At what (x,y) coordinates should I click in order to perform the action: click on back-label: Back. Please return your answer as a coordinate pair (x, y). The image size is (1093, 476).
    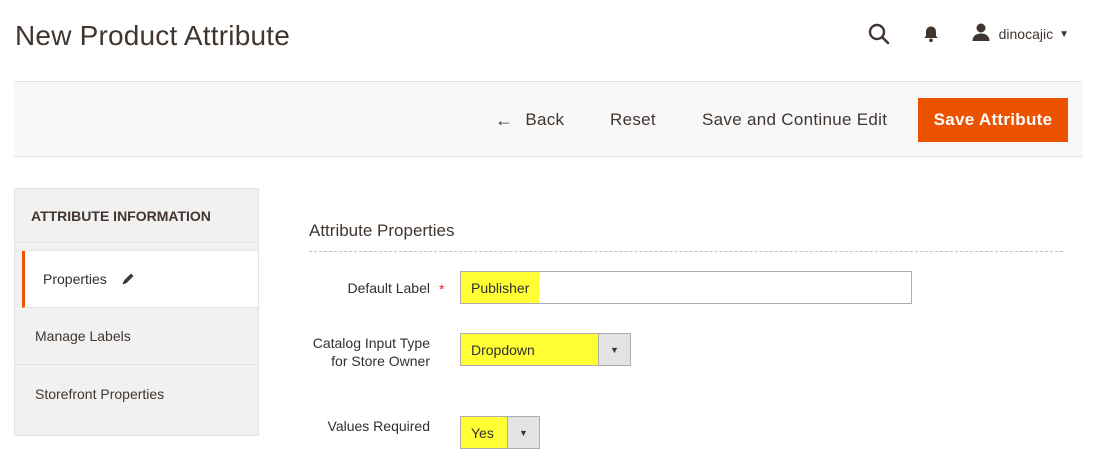
    Looking at the image, I should click on (545, 119).